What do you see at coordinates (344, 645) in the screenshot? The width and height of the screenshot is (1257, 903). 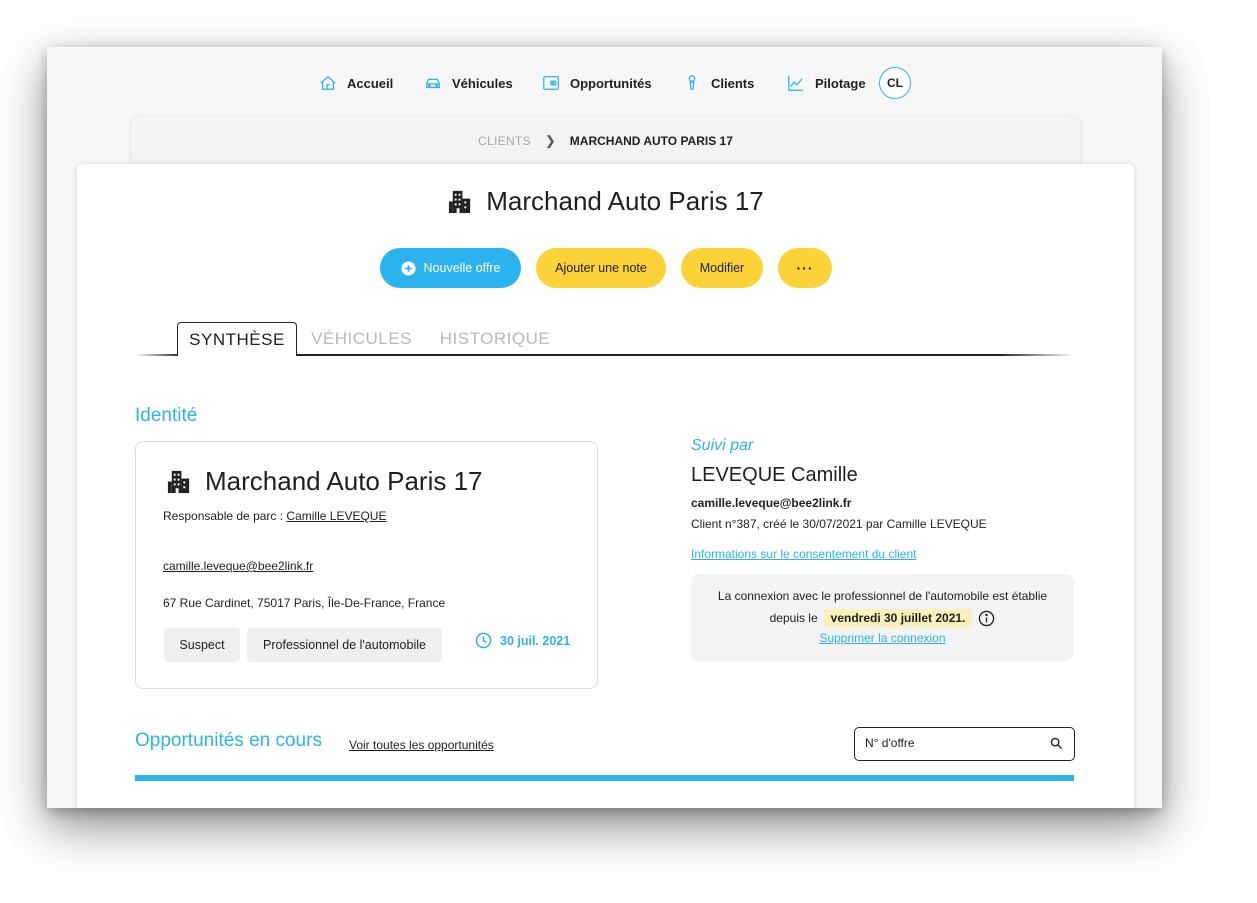 I see `tag-professionnel: Professionnel de l'automobile` at bounding box center [344, 645].